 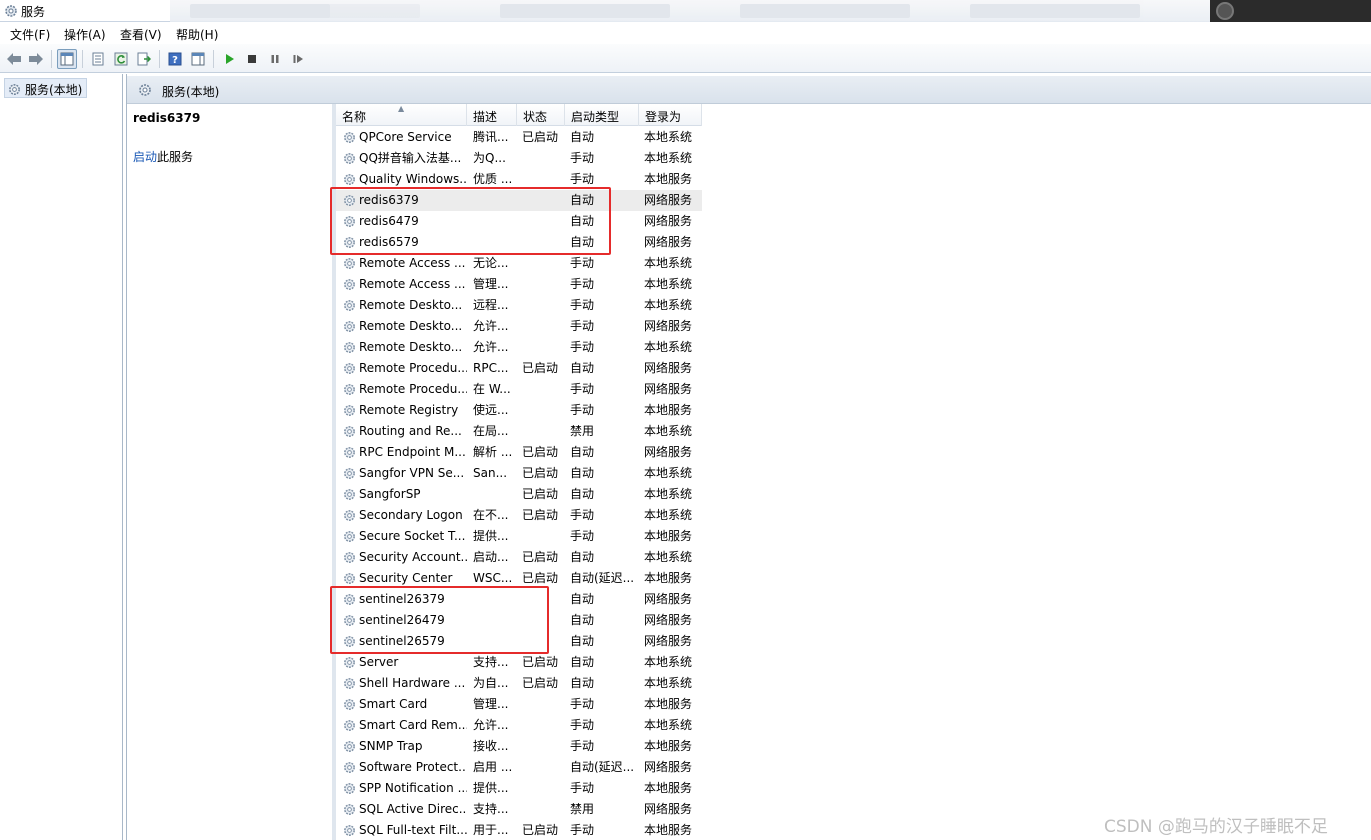 What do you see at coordinates (519, 326) in the screenshot?
I see `table-row: Remote Deskto... 允许... 手动 网络服务` at bounding box center [519, 326].